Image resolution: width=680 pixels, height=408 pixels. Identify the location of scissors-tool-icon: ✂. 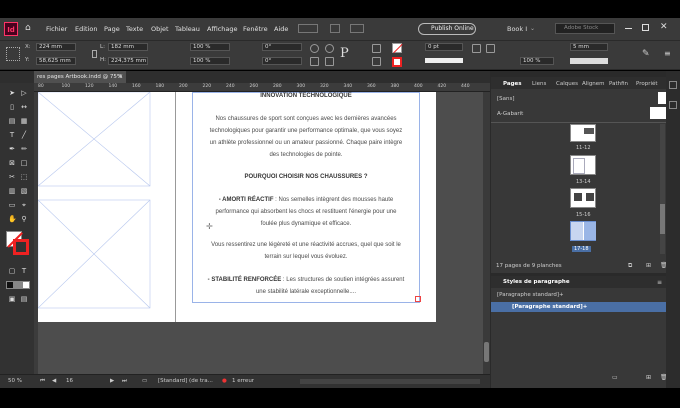
(12, 177).